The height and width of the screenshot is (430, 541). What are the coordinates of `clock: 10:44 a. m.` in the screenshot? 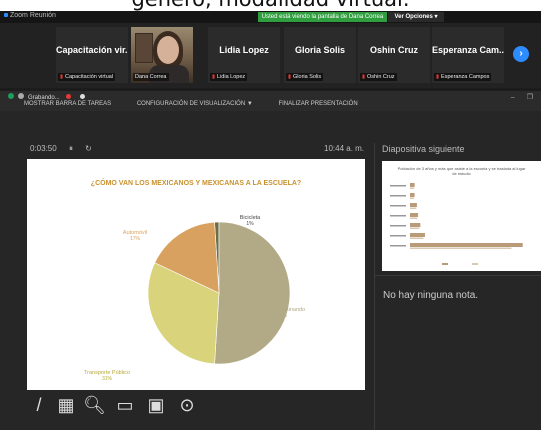 It's located at (344, 148).